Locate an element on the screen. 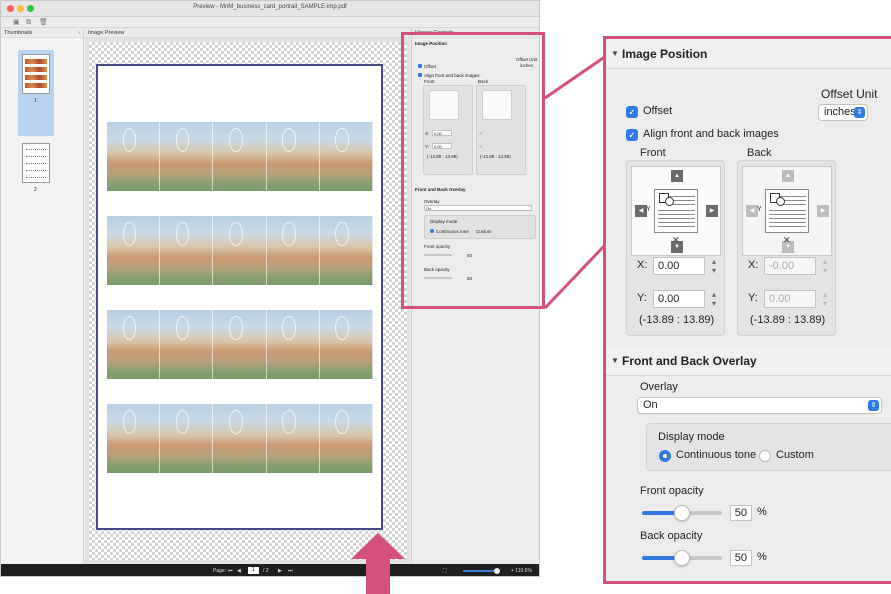 The height and width of the screenshot is (594, 891). back-range: (-13.89 : 13.89) is located at coordinates (788, 320).